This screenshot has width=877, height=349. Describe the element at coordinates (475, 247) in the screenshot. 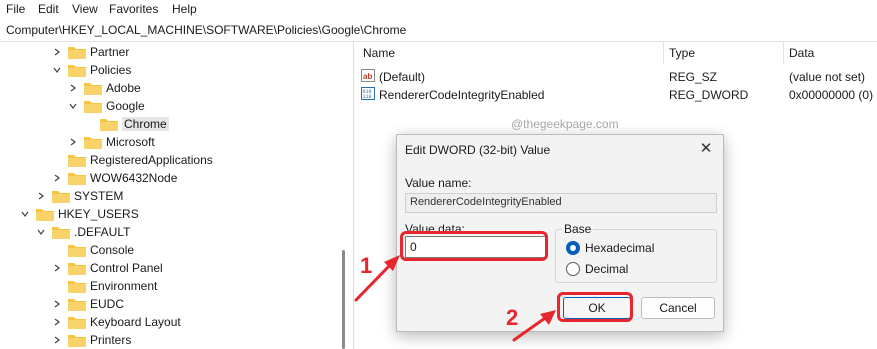

I see `value-data-input: 0` at that location.